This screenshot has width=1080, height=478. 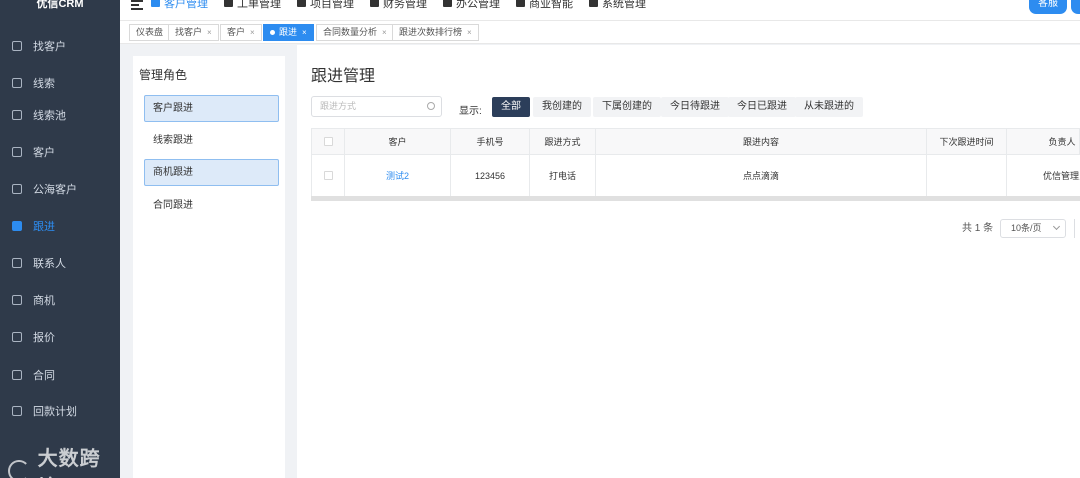 What do you see at coordinates (978, 228) in the screenshot?
I see `pagination-total: 共 1 条` at bounding box center [978, 228].